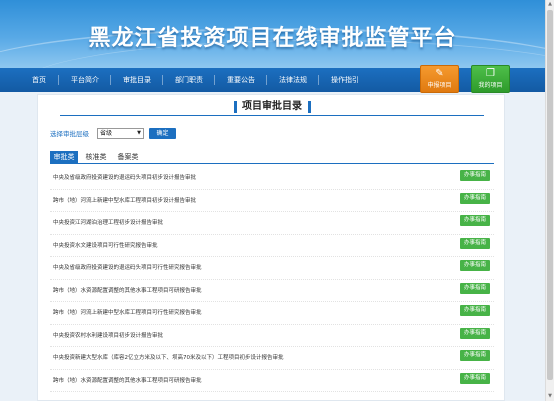  I want to click on item-title: 中央投资农村水利建设项目初步设计报告审批, so click(108, 335).